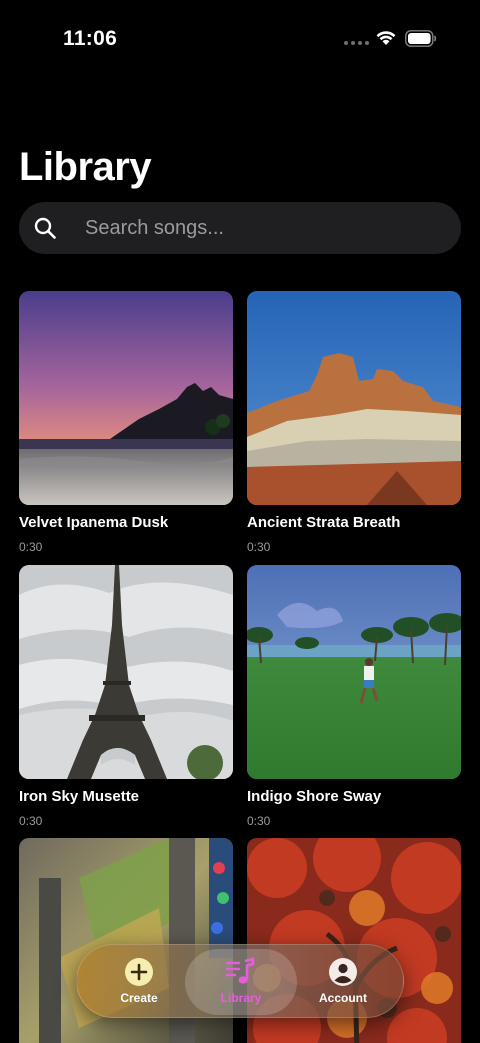  I want to click on song-card: Iron Sky Musette 0:30, so click(126, 696).